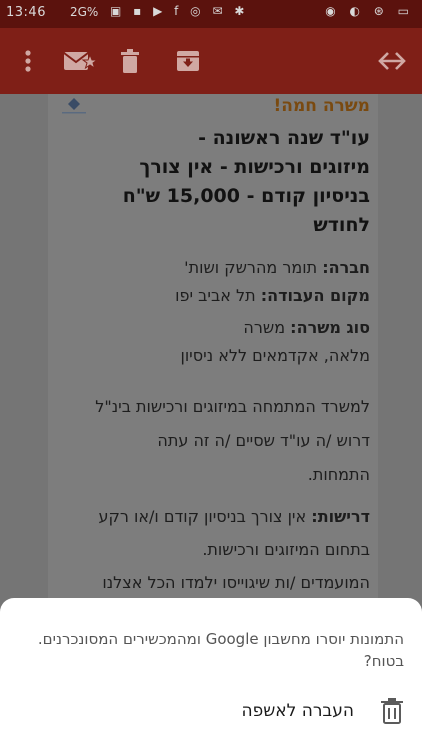 The image size is (422, 750). Describe the element at coordinates (28, 61) in the screenshot. I see `more-vert-icon` at that location.